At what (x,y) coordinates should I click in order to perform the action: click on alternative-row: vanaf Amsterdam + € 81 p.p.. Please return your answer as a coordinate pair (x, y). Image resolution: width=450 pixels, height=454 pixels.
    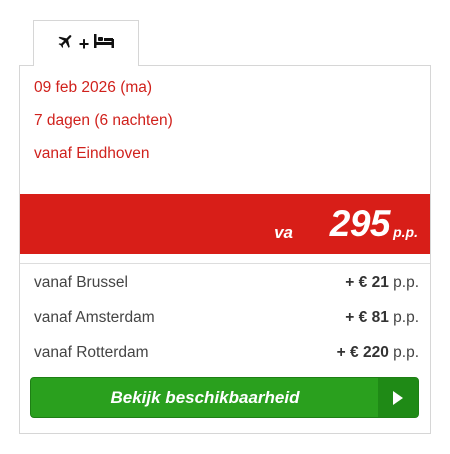
    Looking at the image, I should click on (226, 318).